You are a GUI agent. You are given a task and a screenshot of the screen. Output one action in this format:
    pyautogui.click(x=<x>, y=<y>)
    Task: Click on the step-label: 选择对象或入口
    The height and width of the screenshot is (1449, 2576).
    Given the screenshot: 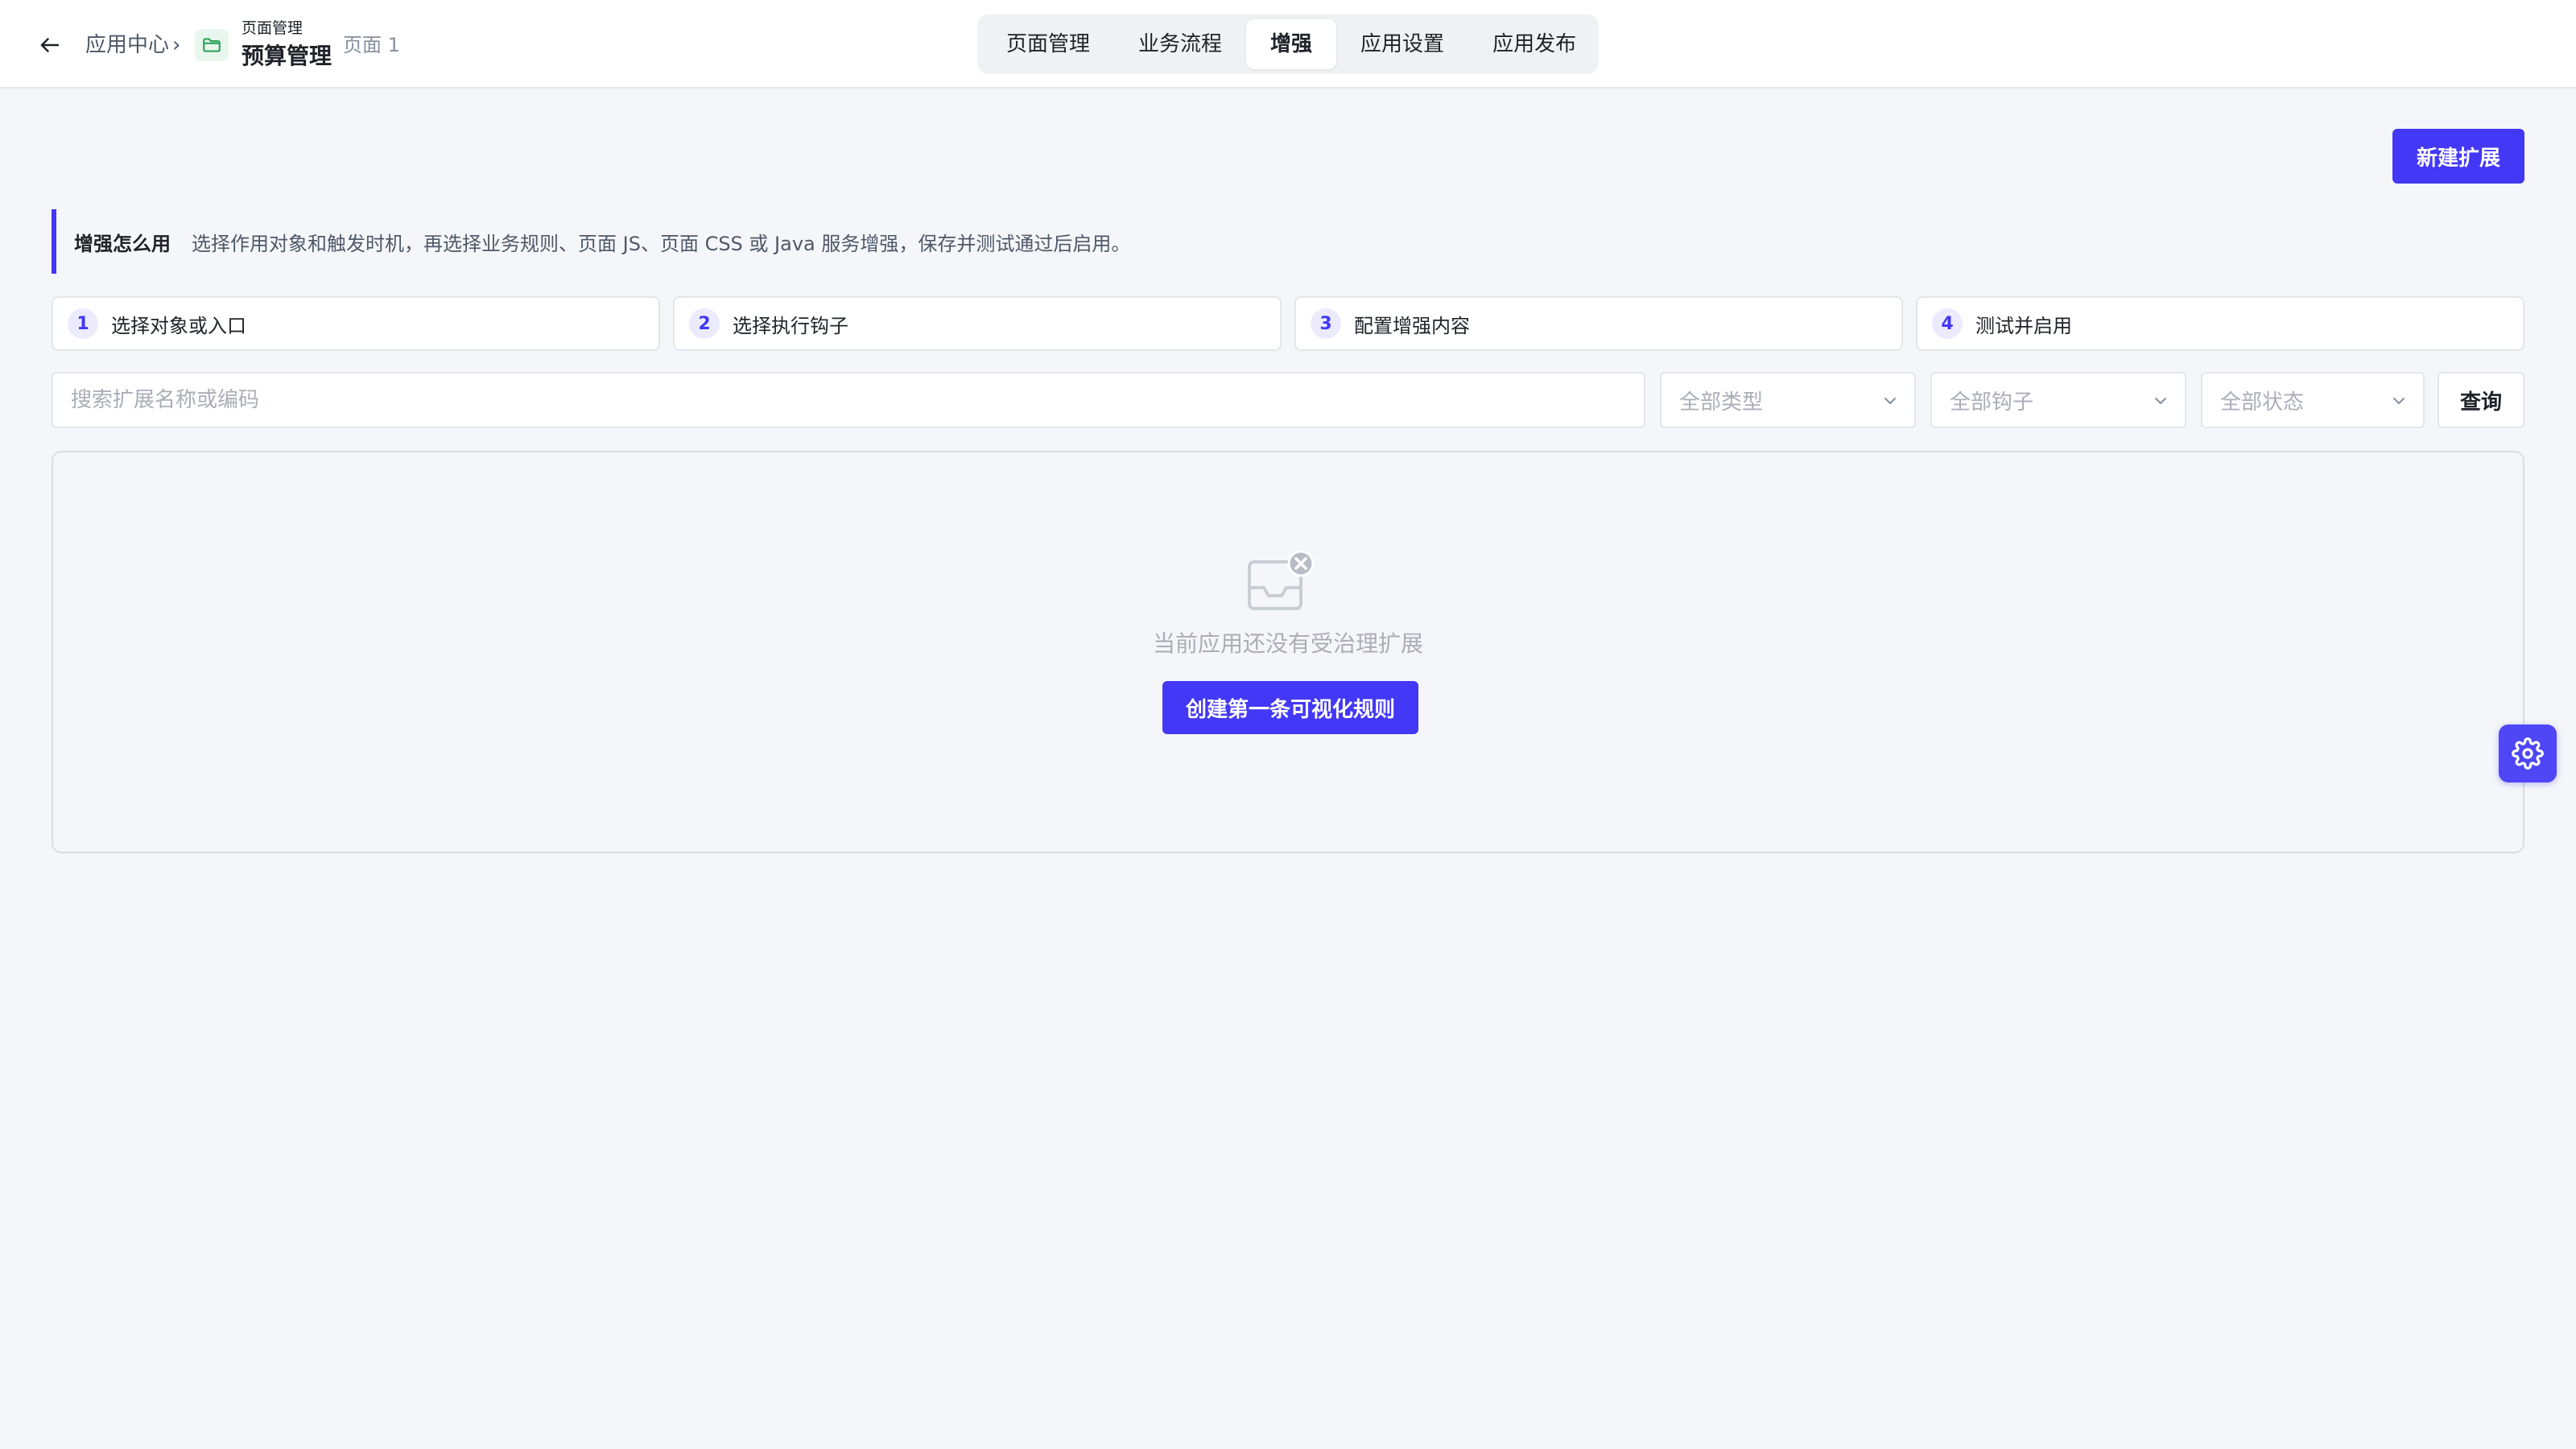 What is the action you would take?
    pyautogui.click(x=178, y=325)
    